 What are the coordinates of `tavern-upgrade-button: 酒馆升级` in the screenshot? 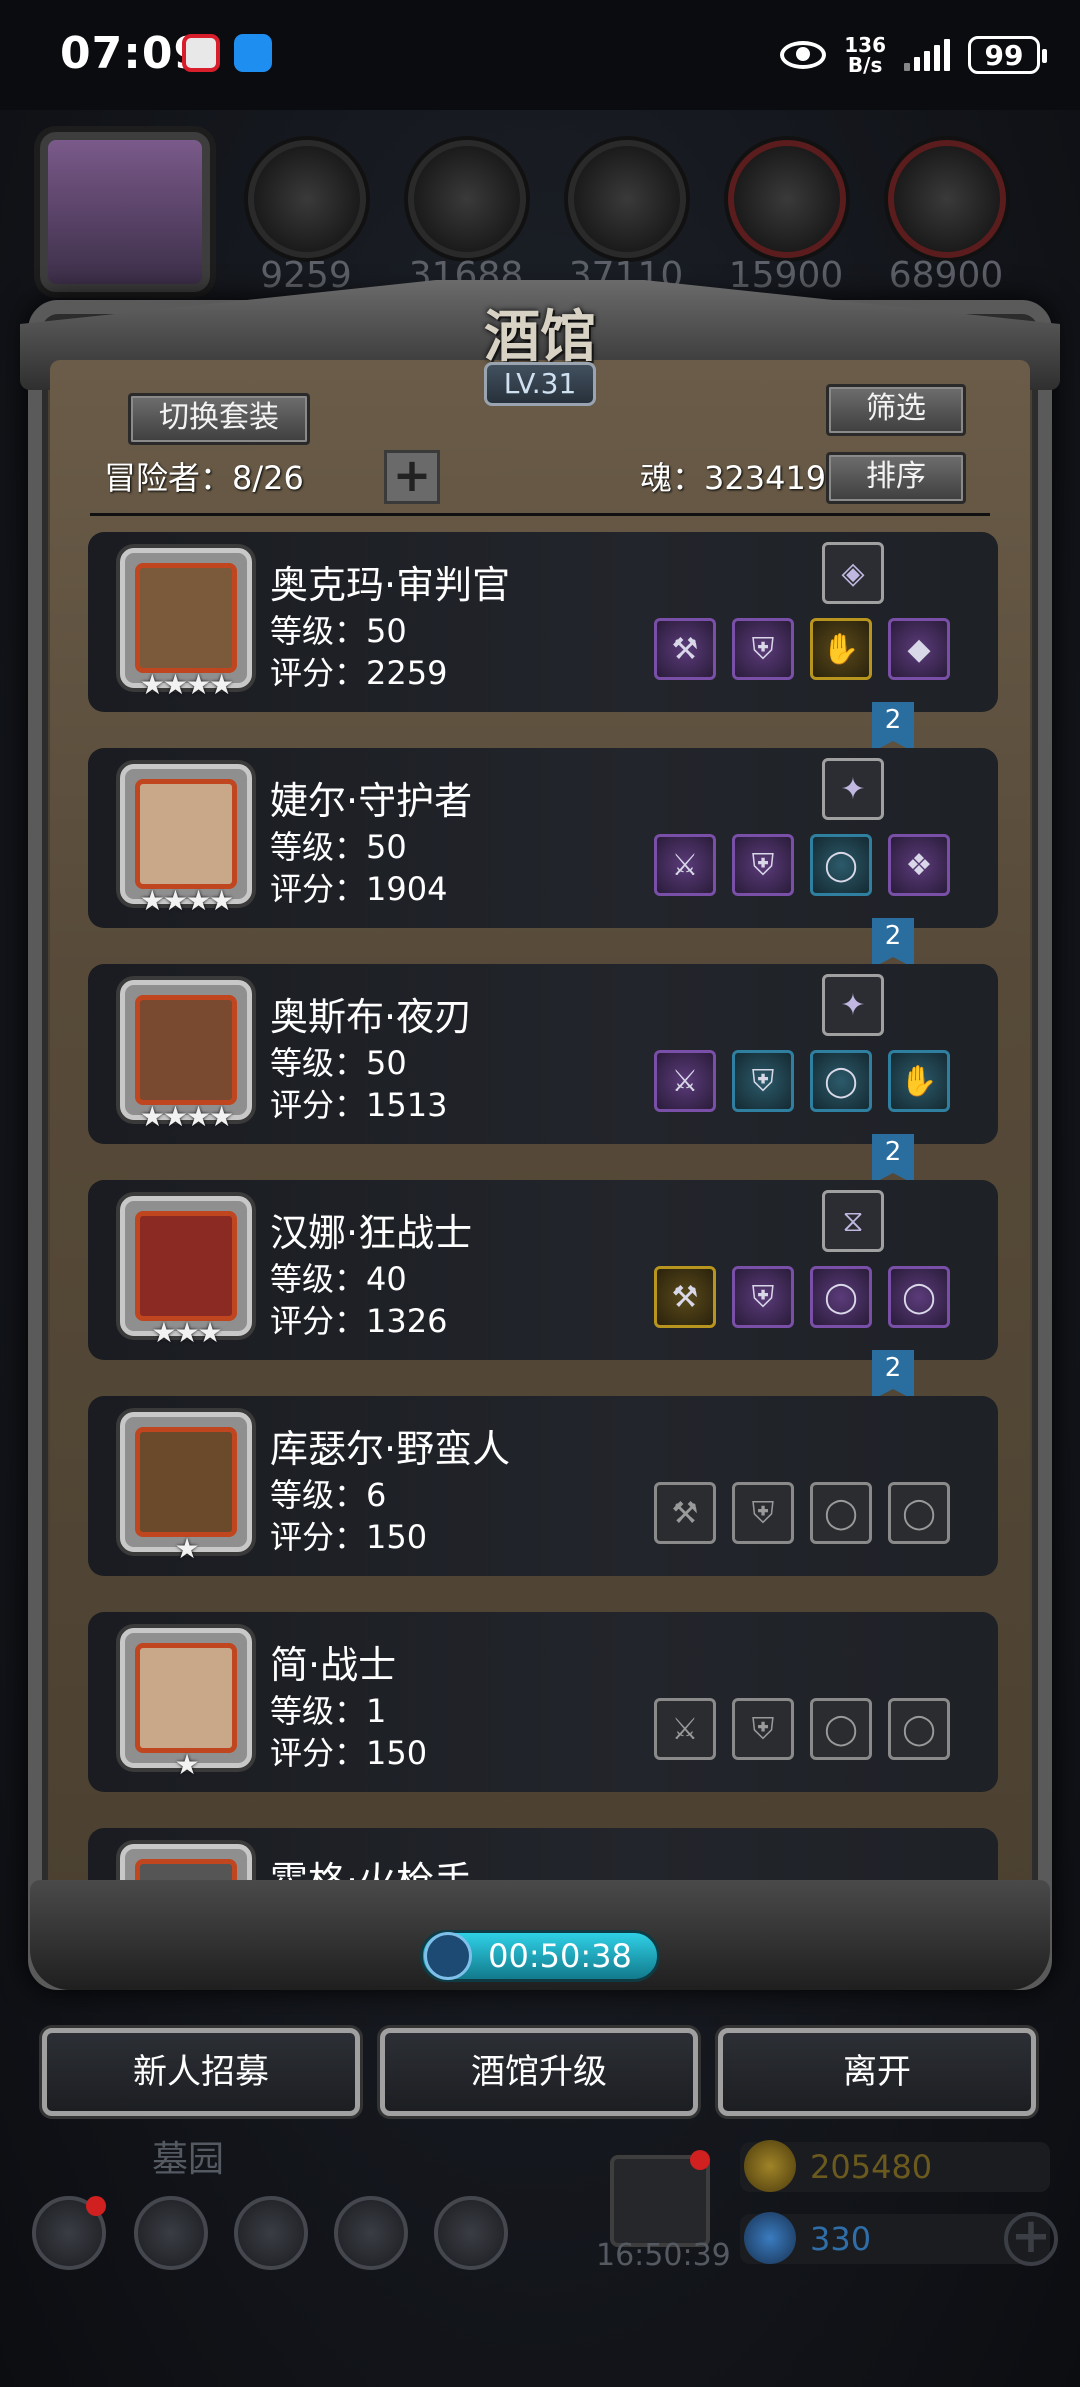 It's located at (539, 2072).